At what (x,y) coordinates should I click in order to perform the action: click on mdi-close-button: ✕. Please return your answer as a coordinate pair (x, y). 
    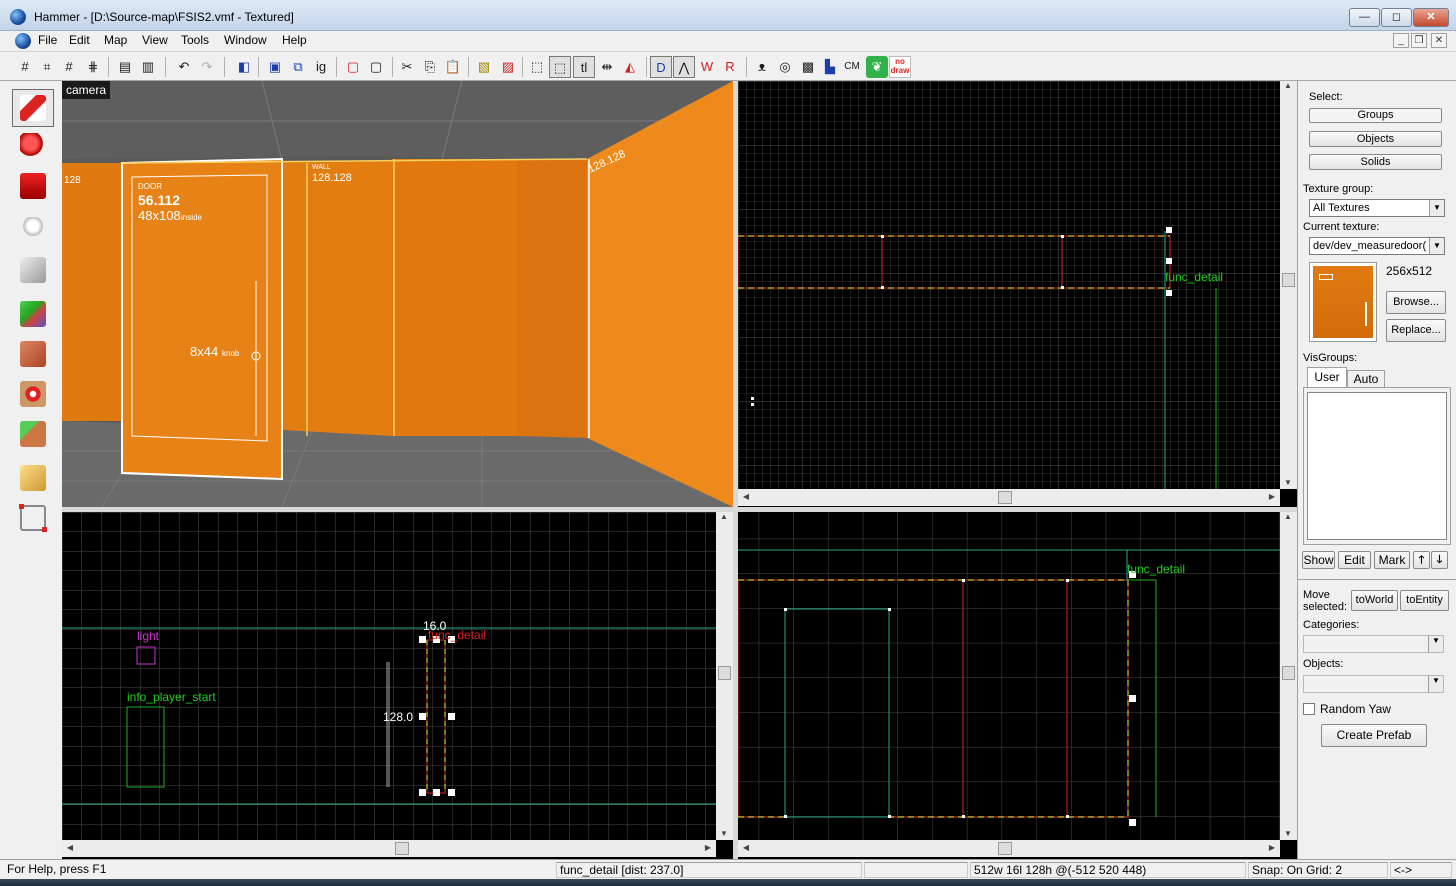
    Looking at the image, I should click on (1439, 40).